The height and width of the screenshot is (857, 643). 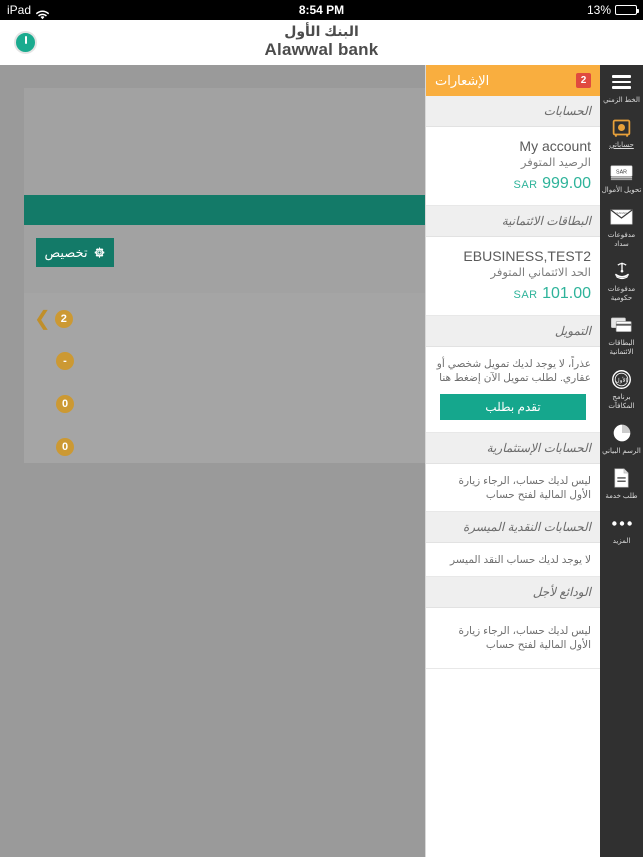 What do you see at coordinates (621, 541) in the screenshot?
I see `sidebar-item-label: المزيد` at bounding box center [621, 541].